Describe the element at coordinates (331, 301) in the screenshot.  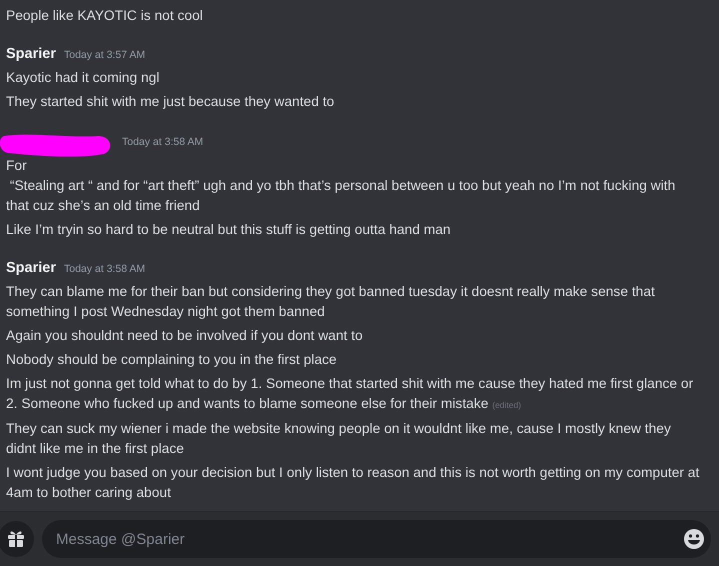
I see `message-text: They can blame me for their ban but considering they got banned tuesday it doesnt really make sense that something I post Wednesday night got them banned` at that location.